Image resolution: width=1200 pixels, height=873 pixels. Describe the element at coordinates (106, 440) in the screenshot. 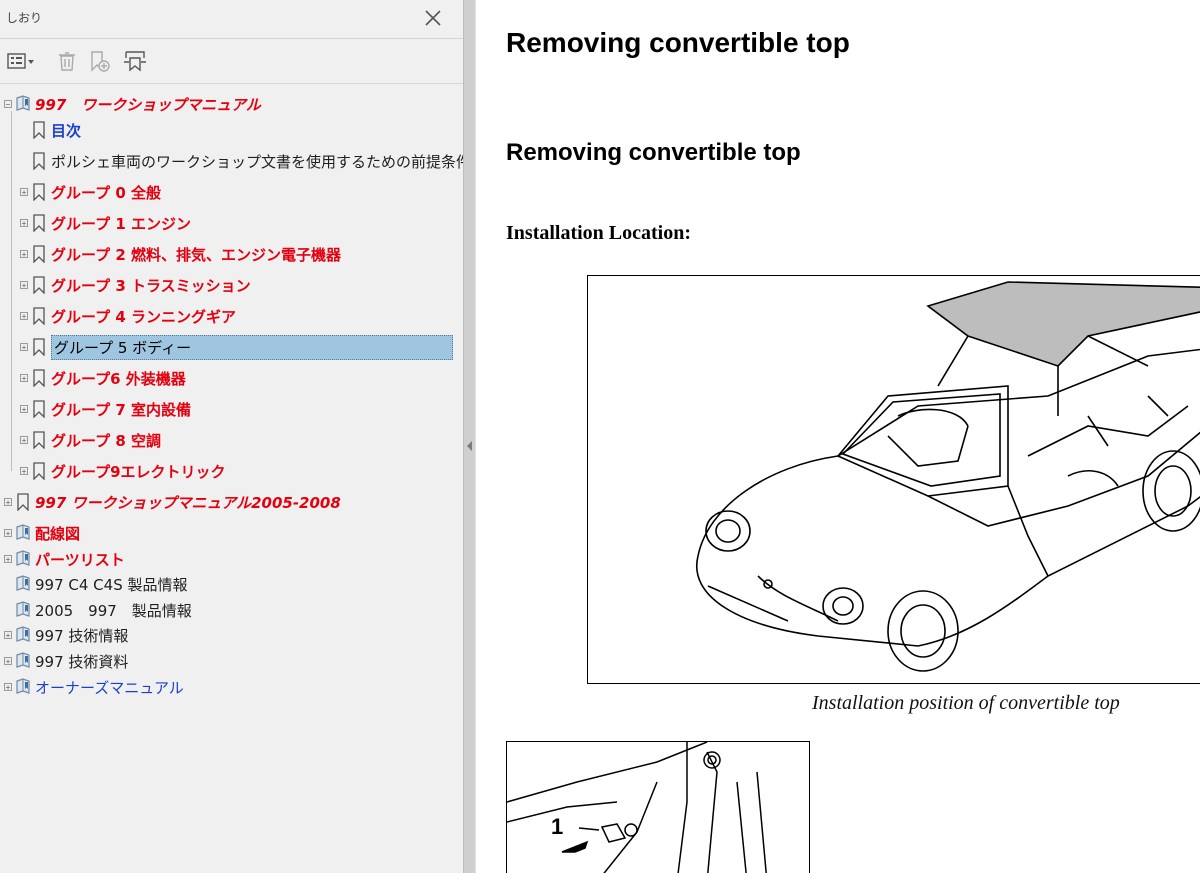

I see `bookmark-label: グループ 8 空調` at that location.